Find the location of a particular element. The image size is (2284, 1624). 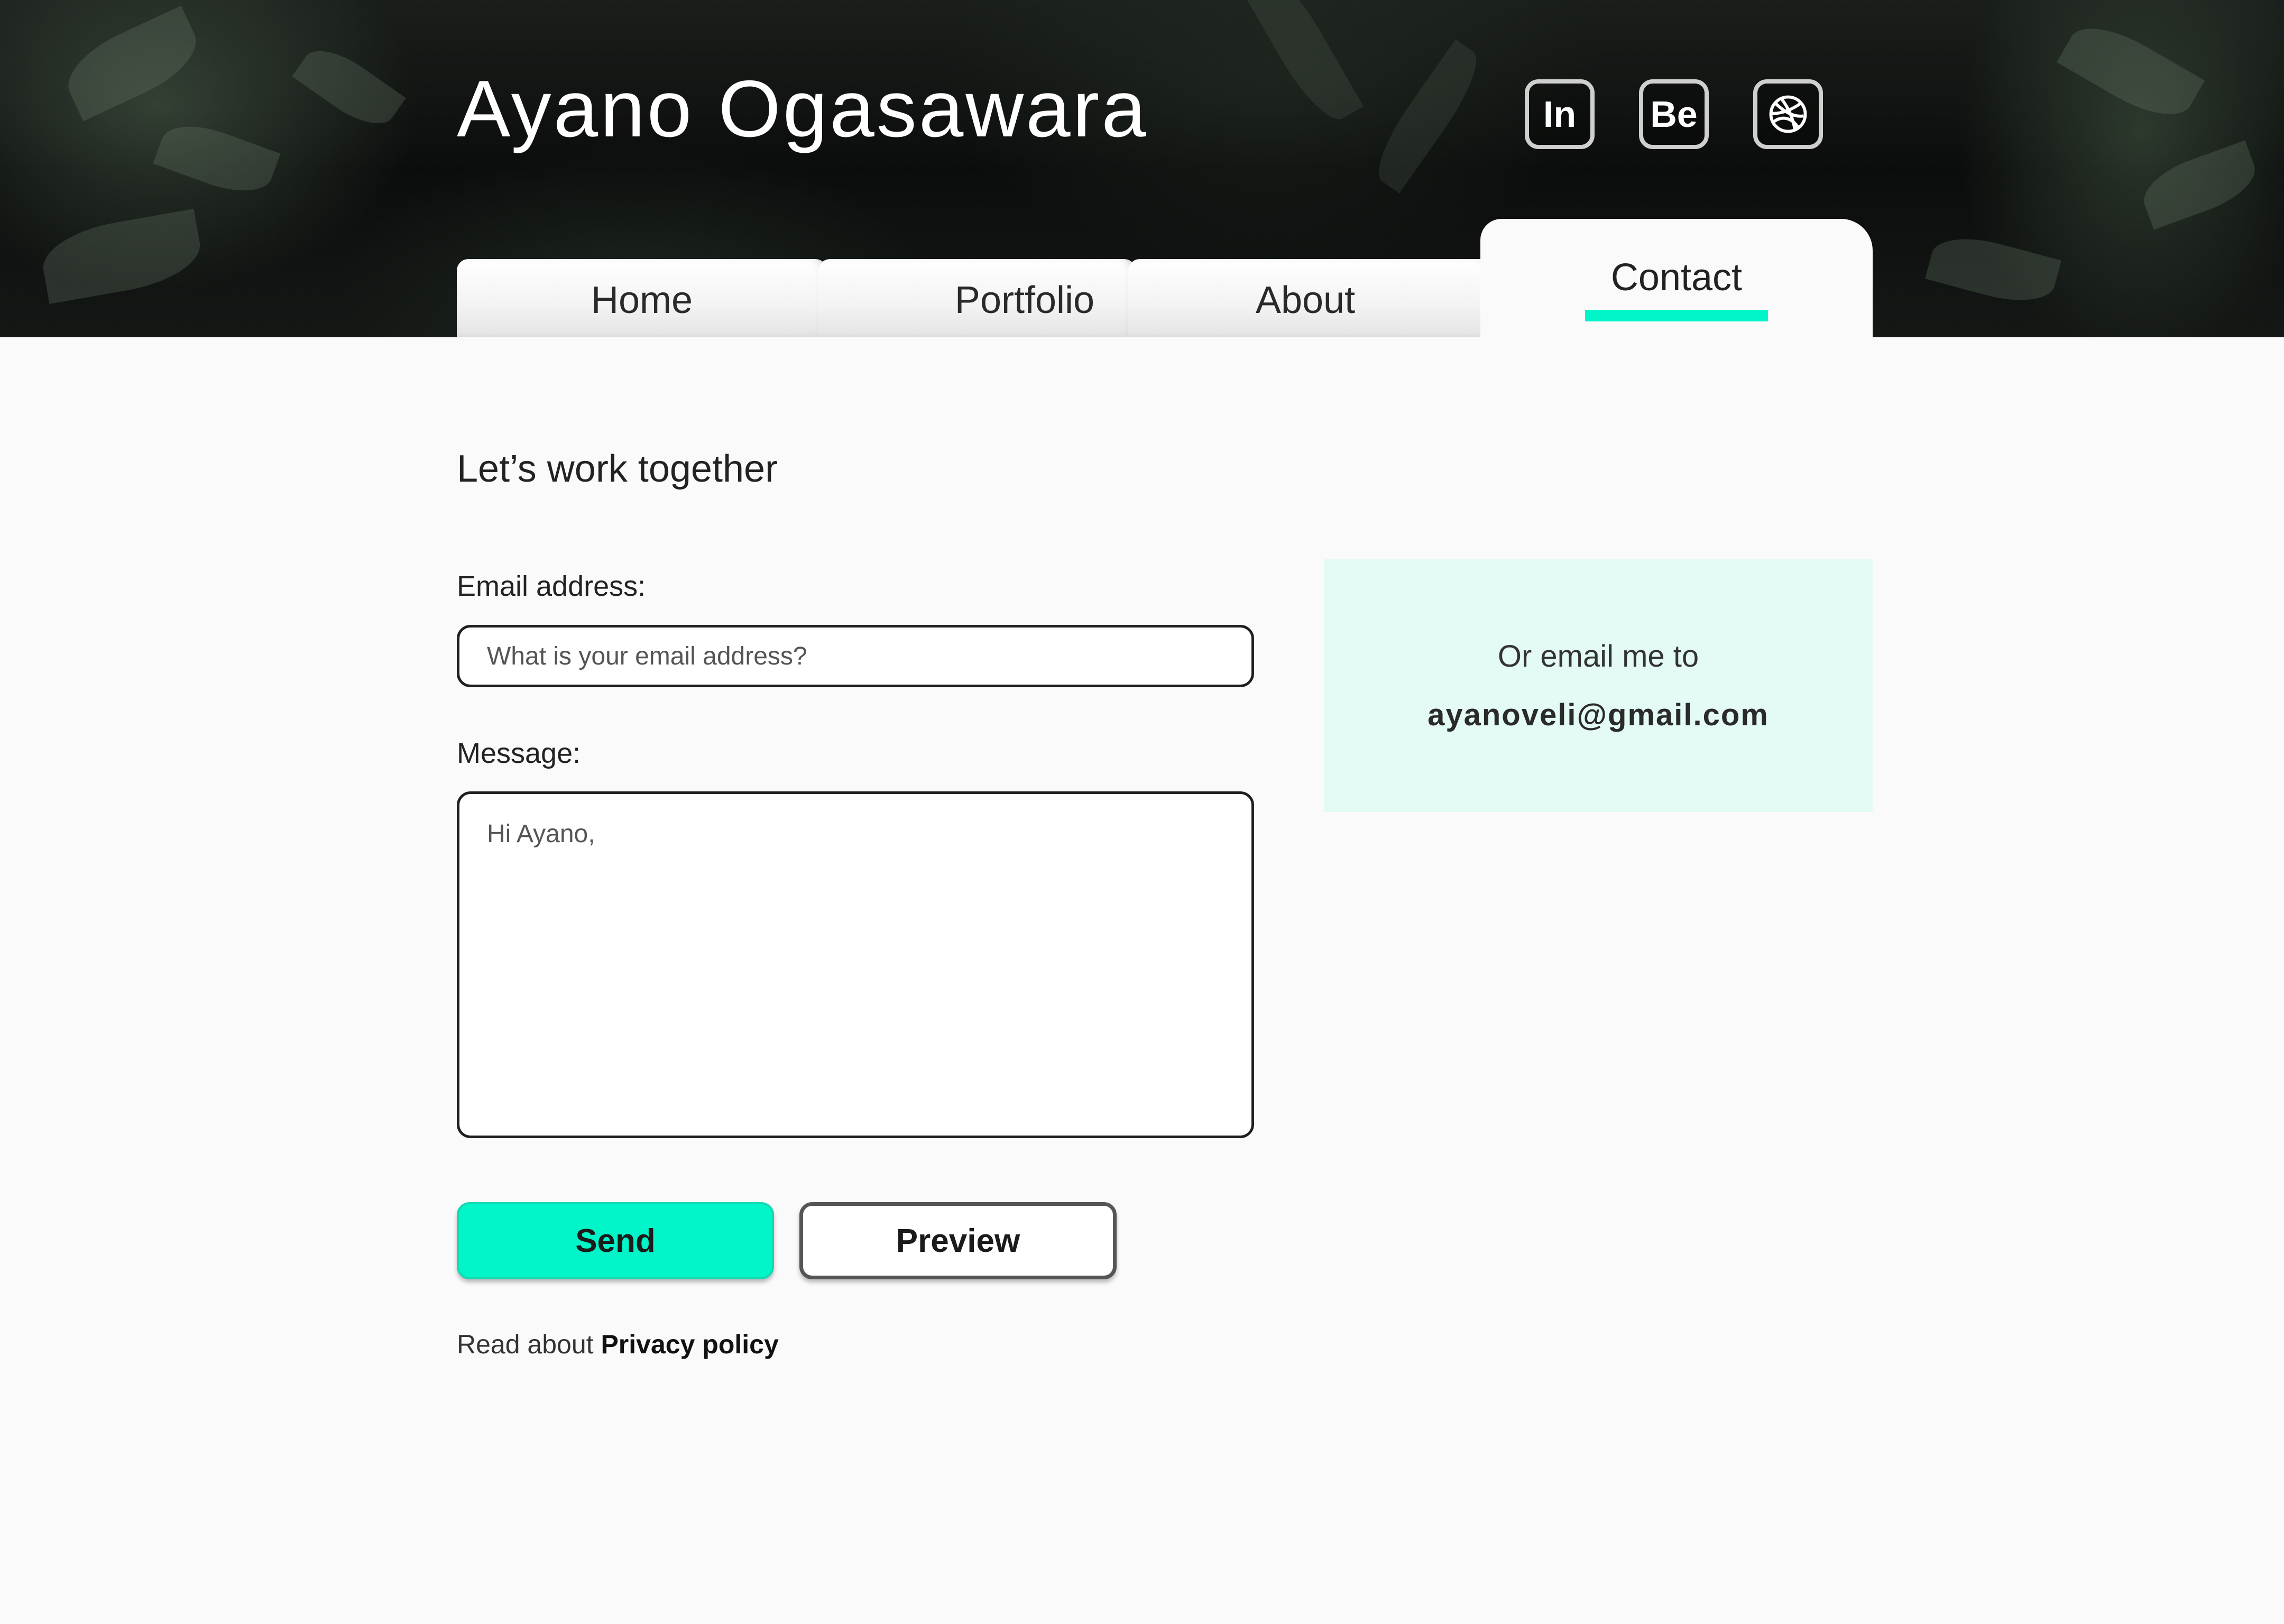

linkedin-icon: In is located at coordinates (1560, 114).